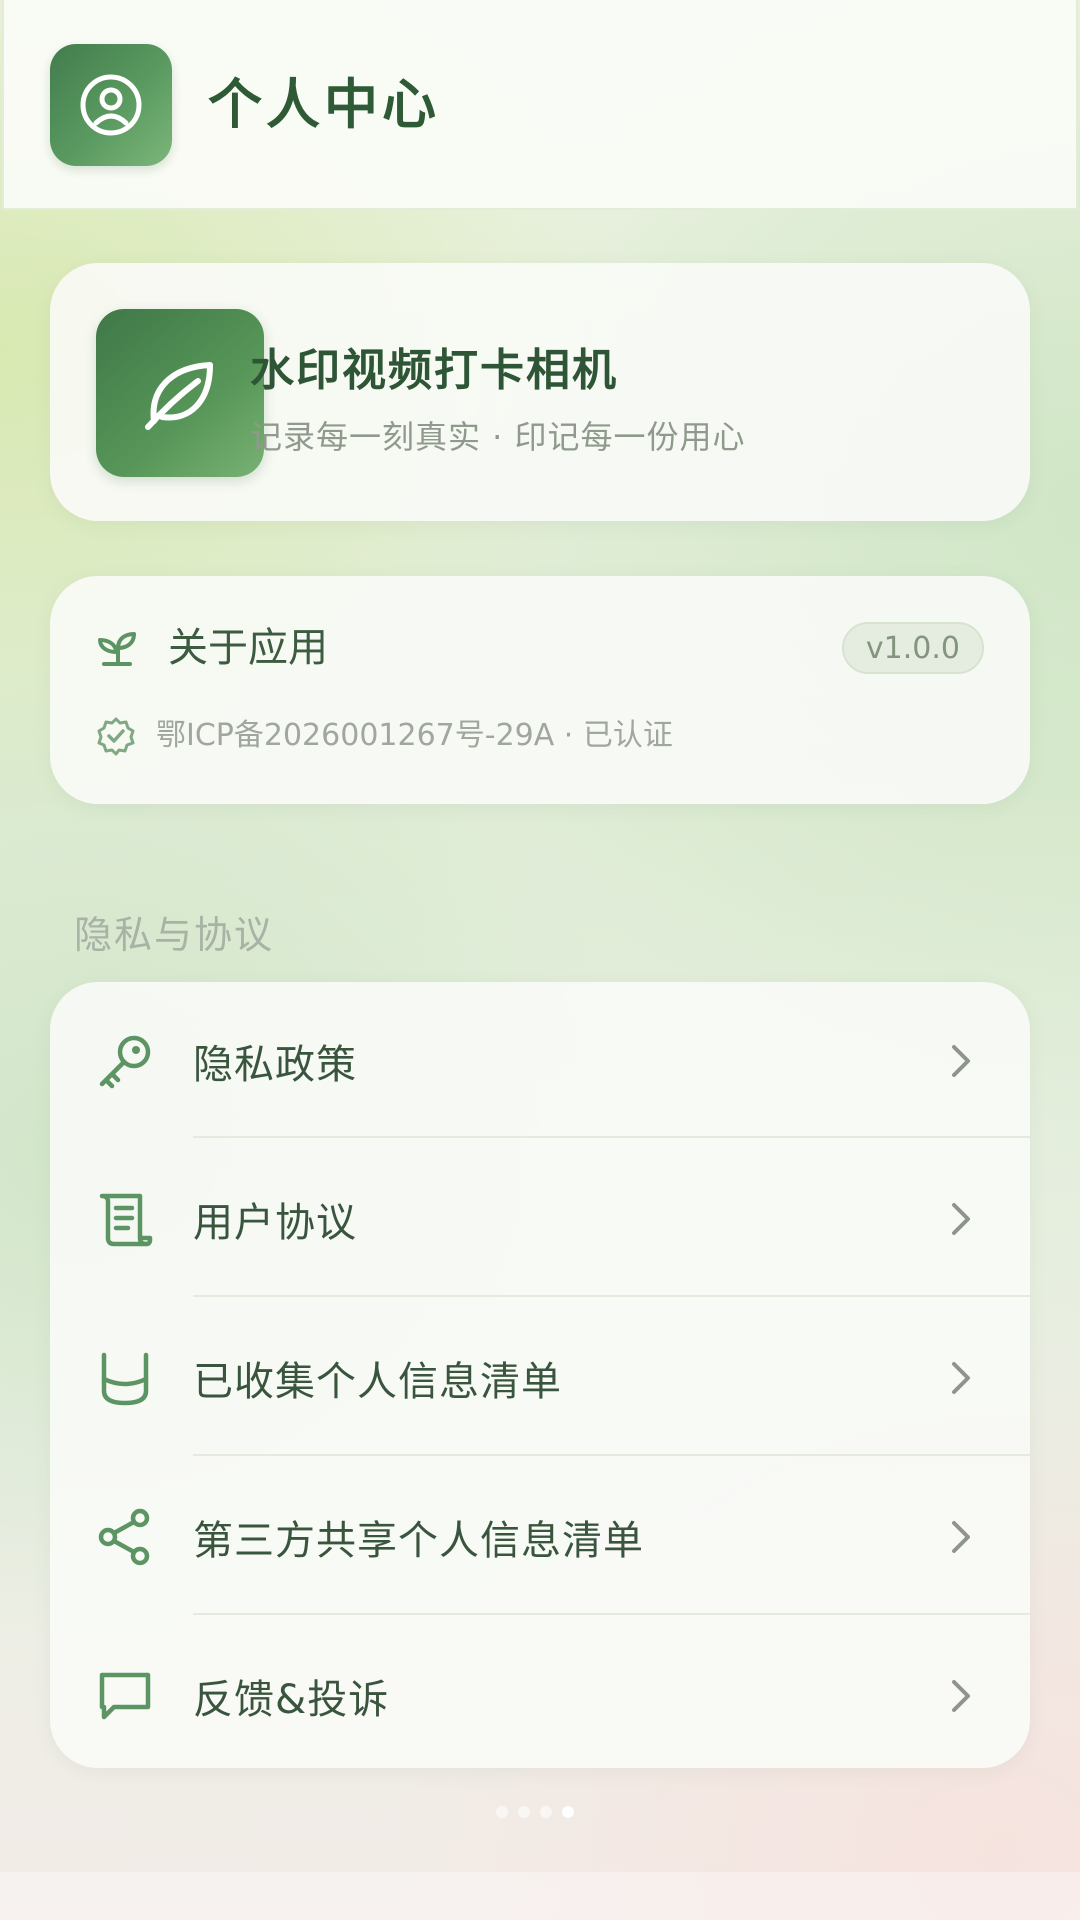  What do you see at coordinates (568, 1812) in the screenshot?
I see `page-dot-active` at bounding box center [568, 1812].